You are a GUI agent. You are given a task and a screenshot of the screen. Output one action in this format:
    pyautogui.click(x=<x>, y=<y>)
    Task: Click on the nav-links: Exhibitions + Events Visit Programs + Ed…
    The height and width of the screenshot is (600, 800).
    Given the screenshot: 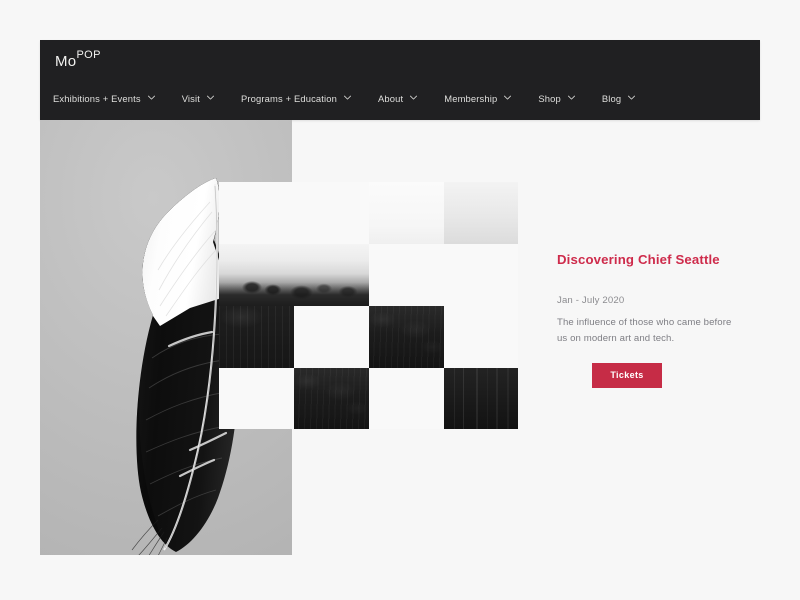 What is the action you would take?
    pyautogui.click(x=344, y=98)
    